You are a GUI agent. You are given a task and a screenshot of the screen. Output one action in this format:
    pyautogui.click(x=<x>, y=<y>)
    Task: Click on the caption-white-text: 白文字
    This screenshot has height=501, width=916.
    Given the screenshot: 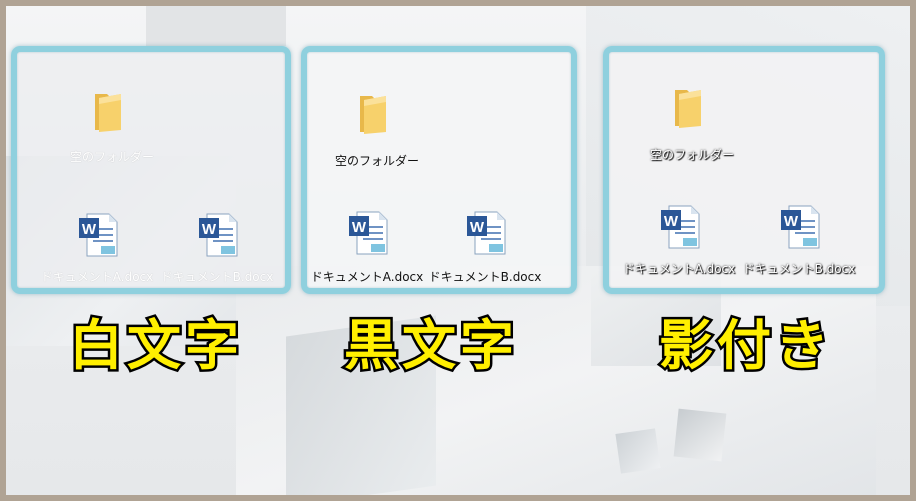 What is the action you would take?
    pyautogui.click(x=155, y=346)
    